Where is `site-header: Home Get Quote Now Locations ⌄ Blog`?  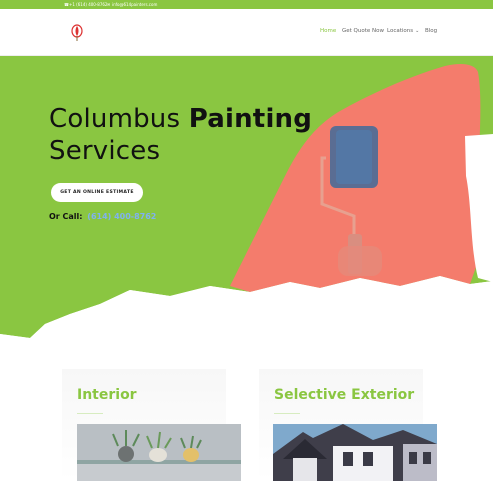 site-header: Home Get Quote Now Locations ⌄ Blog is located at coordinates (246, 32).